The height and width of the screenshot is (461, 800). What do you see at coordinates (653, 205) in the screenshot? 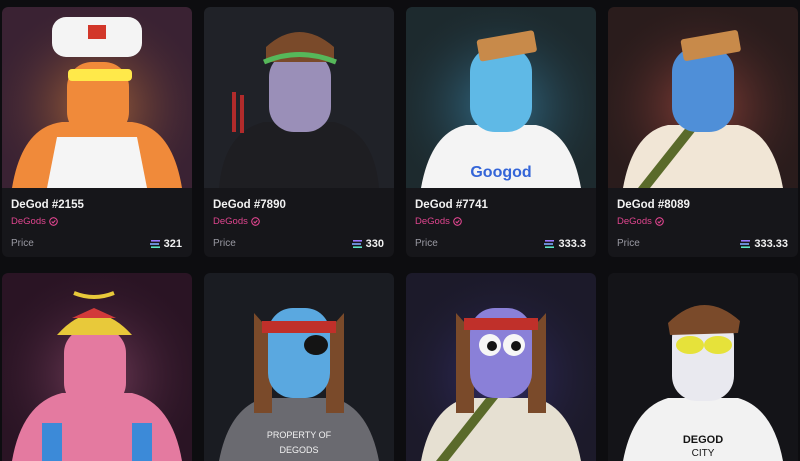
I see `nft-title: DeGod #8089` at bounding box center [653, 205].